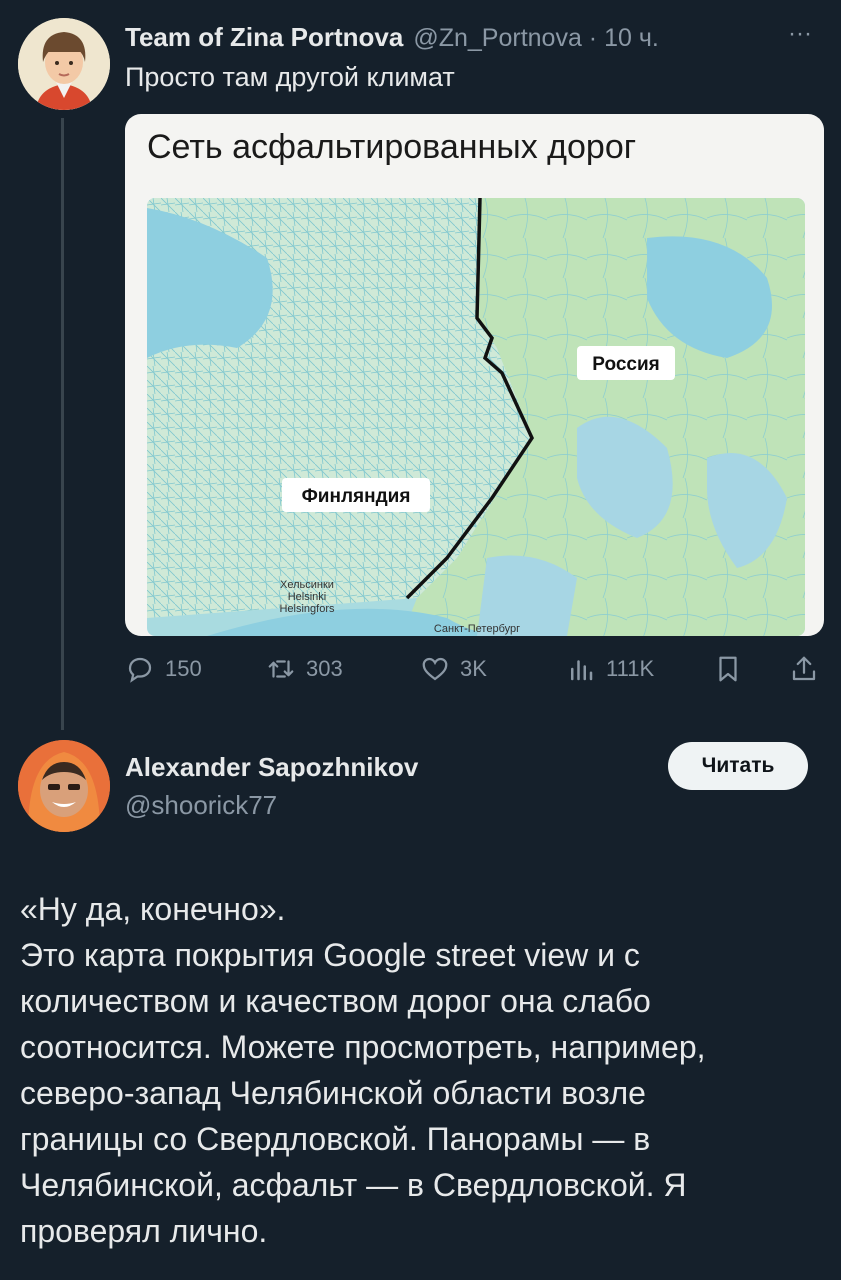  Describe the element at coordinates (535, 38) in the screenshot. I see `author-handle-and-time: @Zn_Portnova · 10 ч.` at that location.